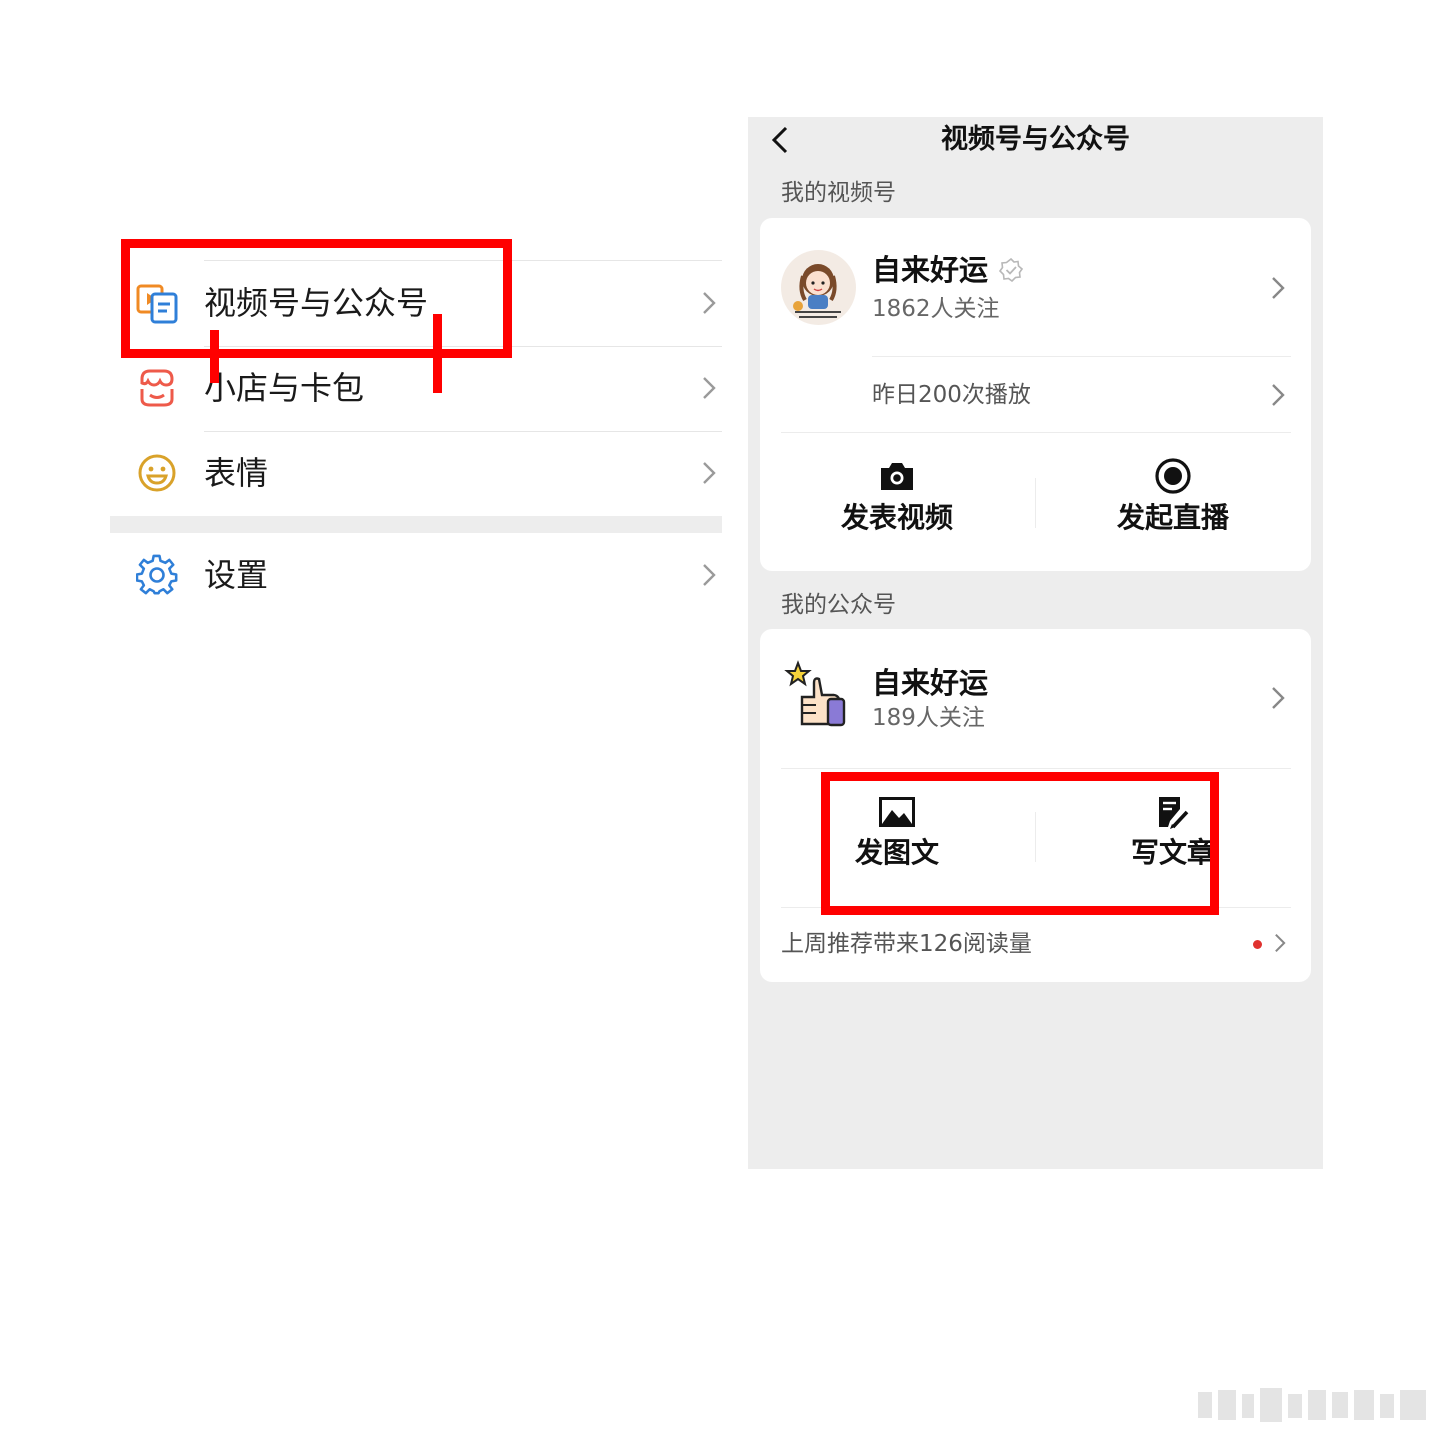 Image resolution: width=1440 pixels, height=1440 pixels. Describe the element at coordinates (416, 524) in the screenshot. I see `section-separator` at that location.